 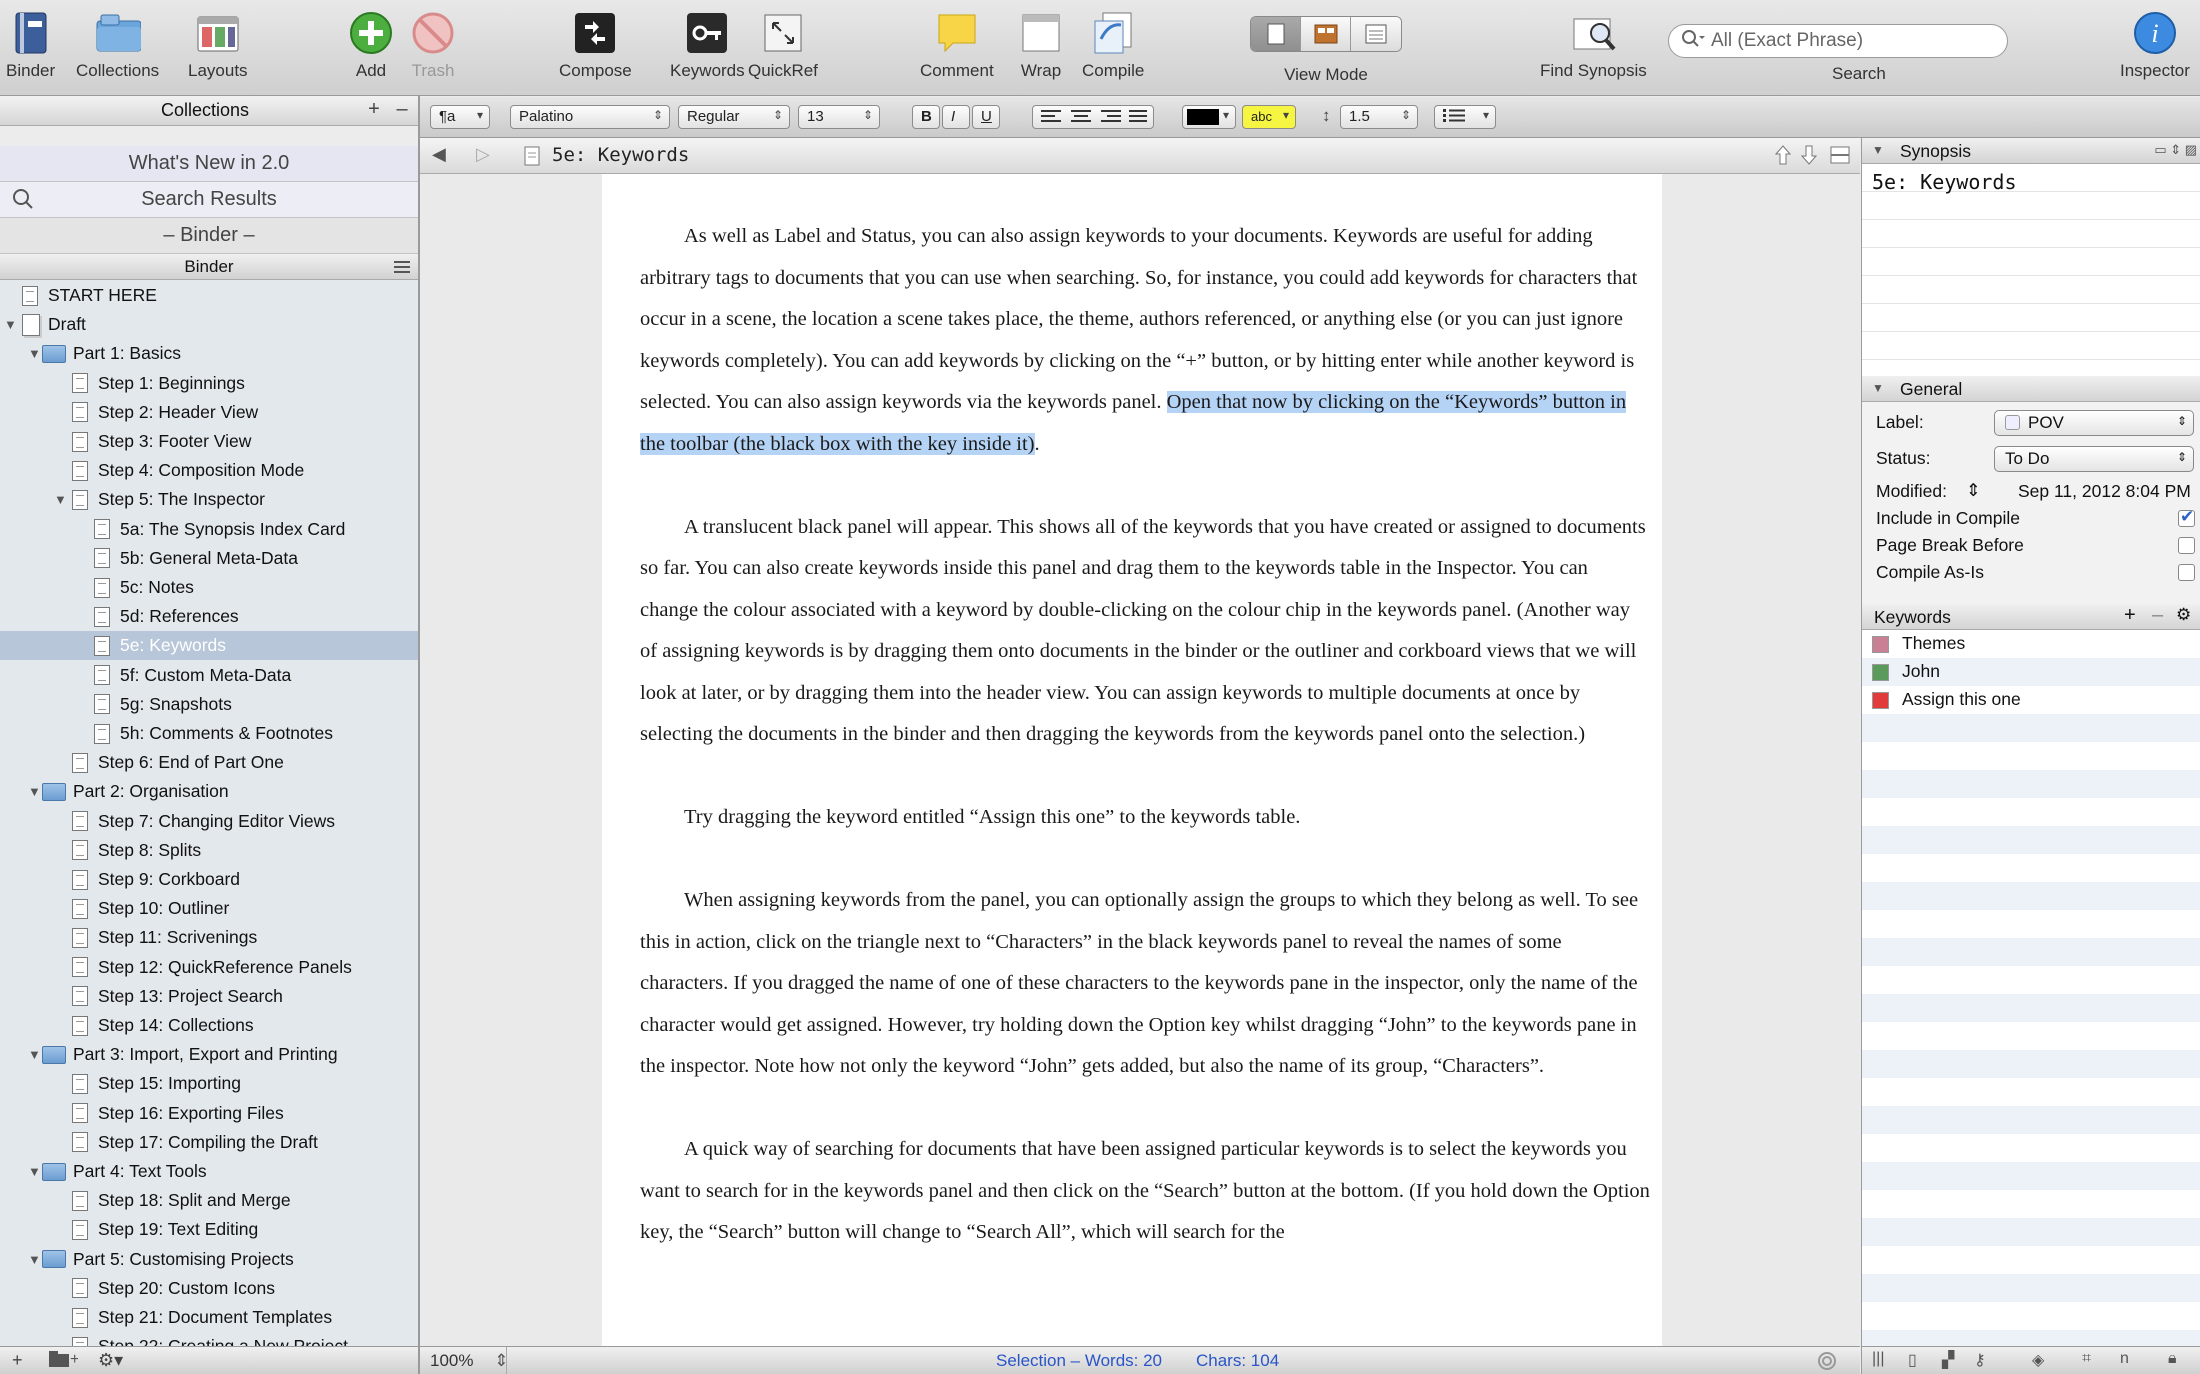 I want to click on gear-icon: ⚙▾, so click(x=110, y=1360).